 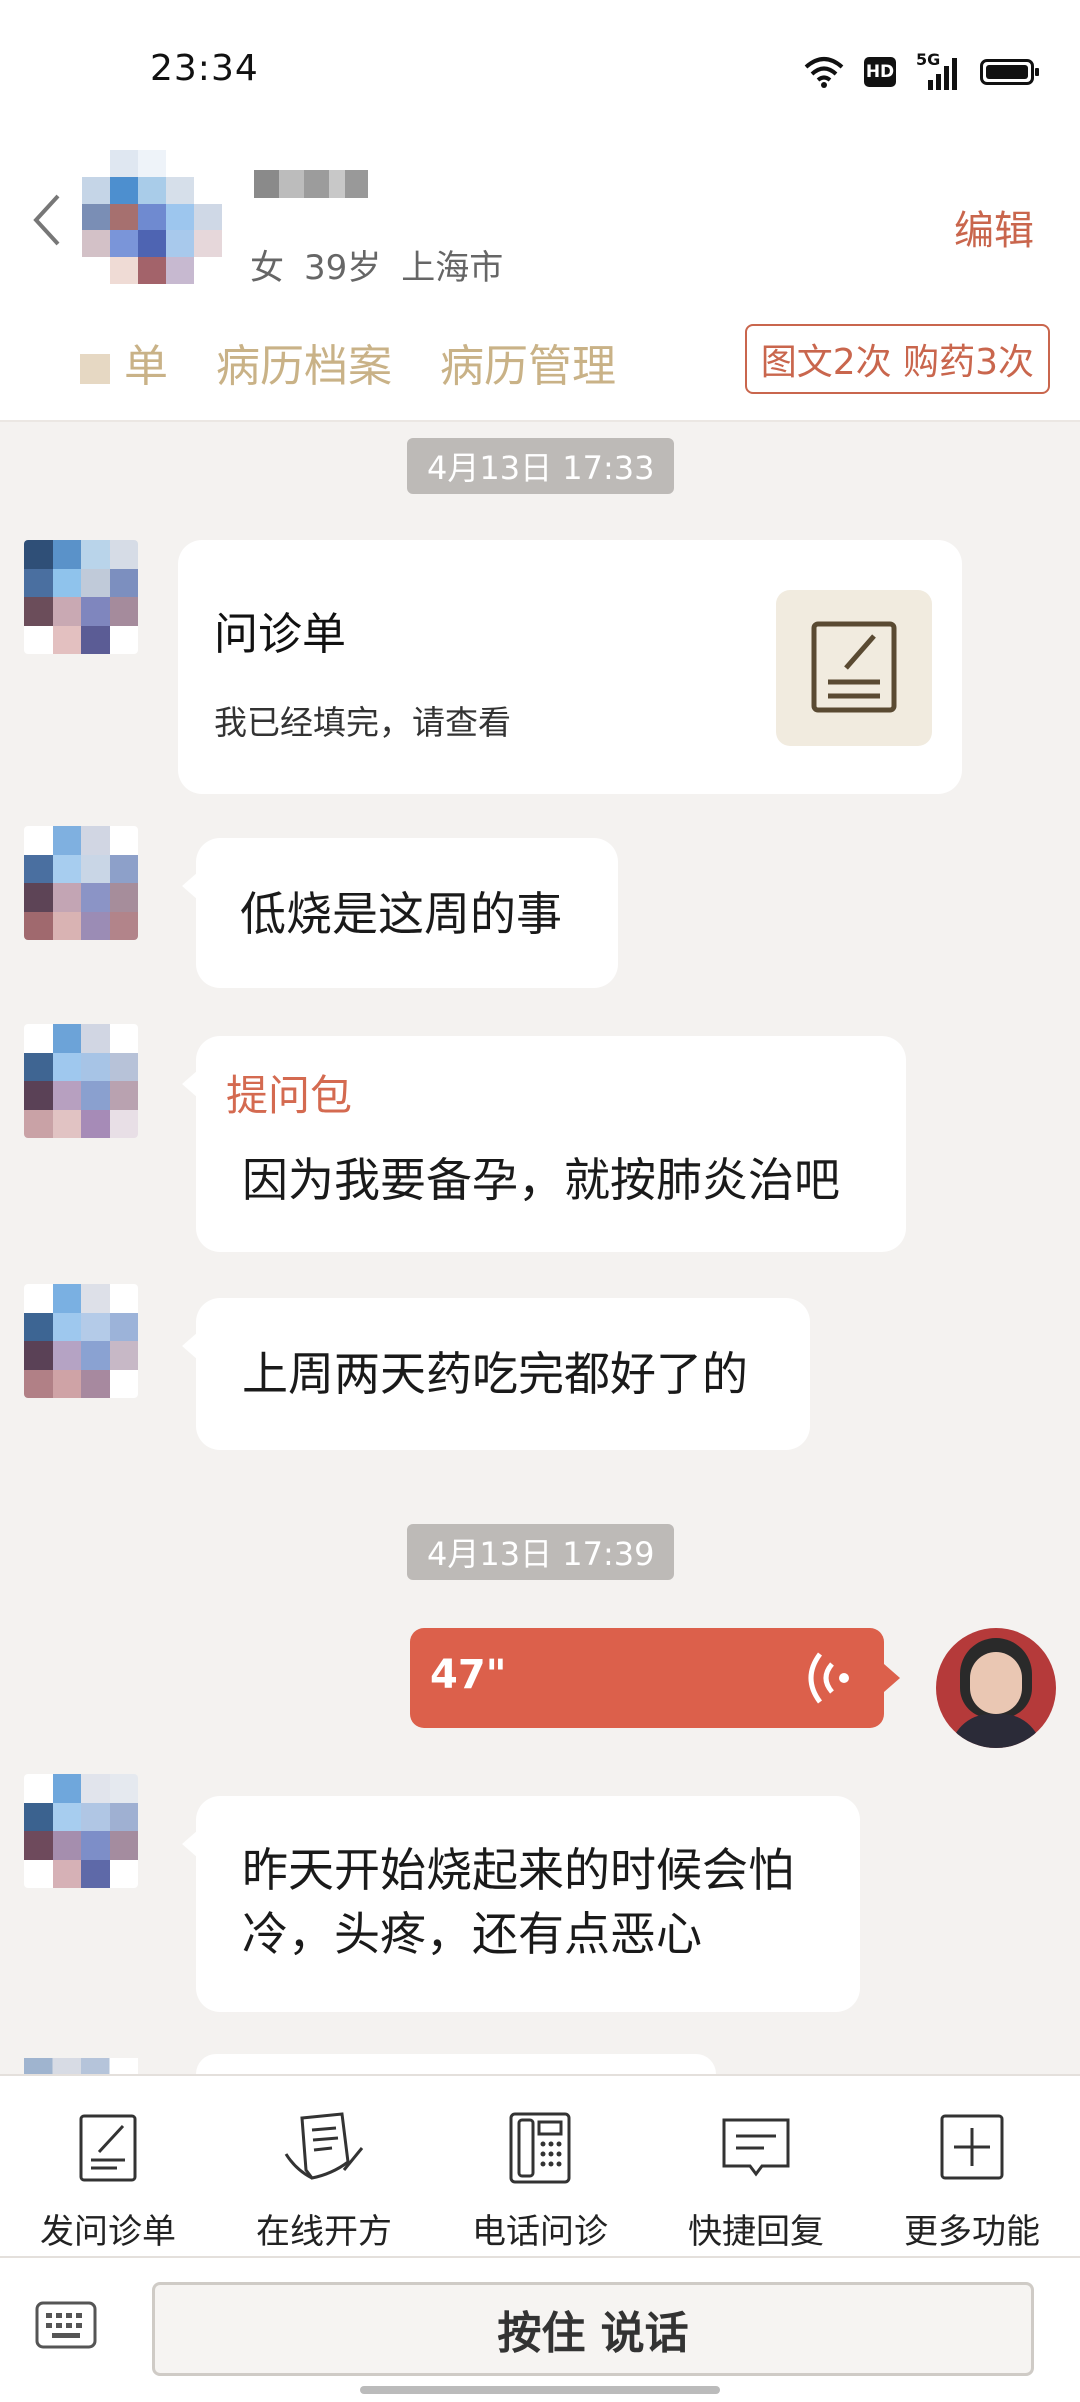 I want to click on network-label: 5G, so click(x=928, y=59).